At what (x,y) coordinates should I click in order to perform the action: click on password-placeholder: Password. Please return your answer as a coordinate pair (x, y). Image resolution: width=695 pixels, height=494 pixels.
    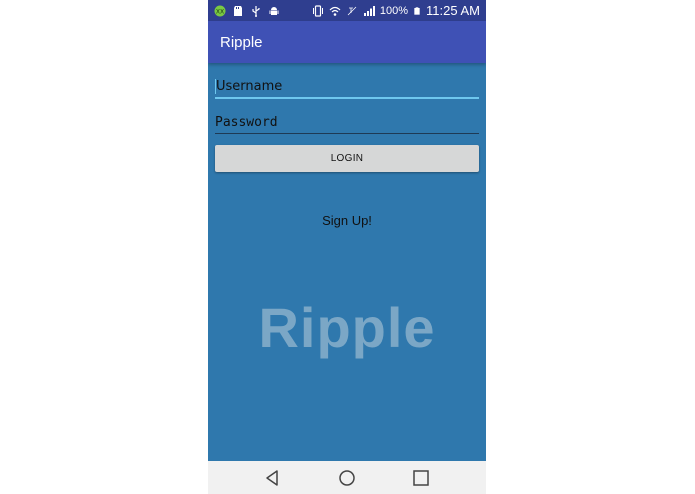
    Looking at the image, I should click on (246, 122).